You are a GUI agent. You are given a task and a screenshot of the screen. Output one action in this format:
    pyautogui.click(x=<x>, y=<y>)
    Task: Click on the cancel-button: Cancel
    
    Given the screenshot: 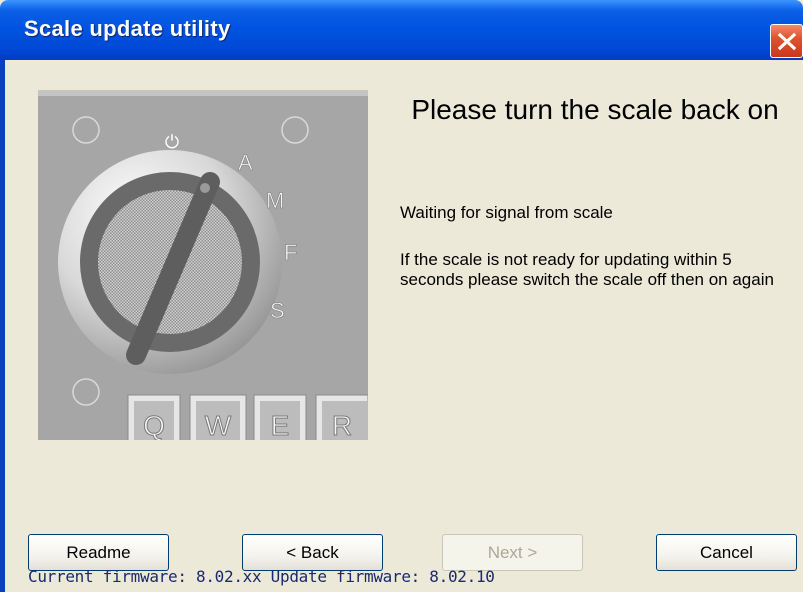 What is the action you would take?
    pyautogui.click(x=726, y=552)
    